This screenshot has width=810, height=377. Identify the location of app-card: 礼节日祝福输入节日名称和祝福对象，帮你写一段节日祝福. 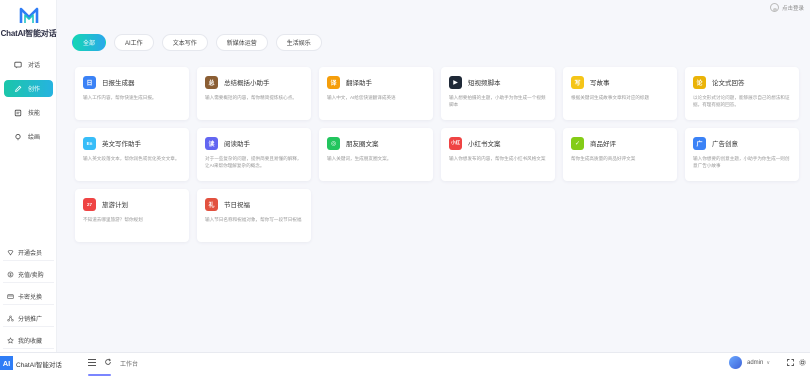
(254, 215).